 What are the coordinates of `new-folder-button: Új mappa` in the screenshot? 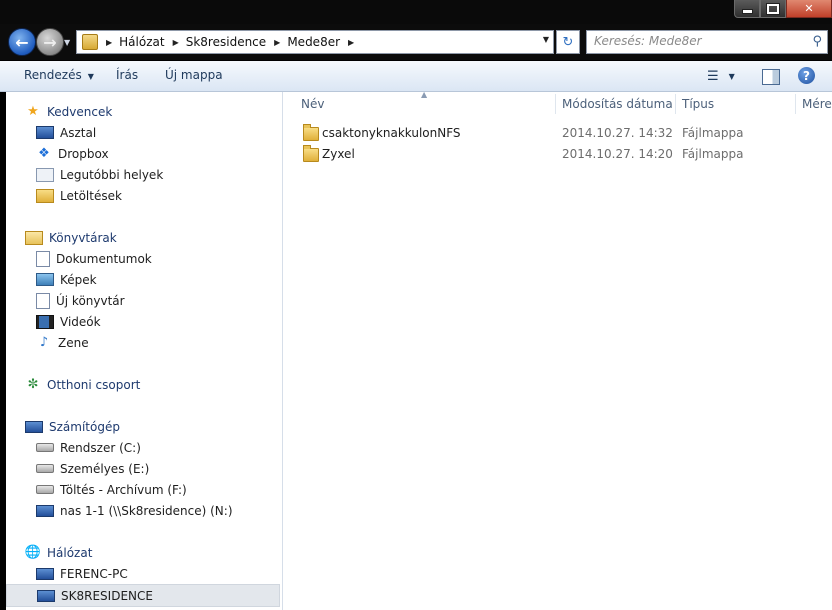 It's located at (194, 75).